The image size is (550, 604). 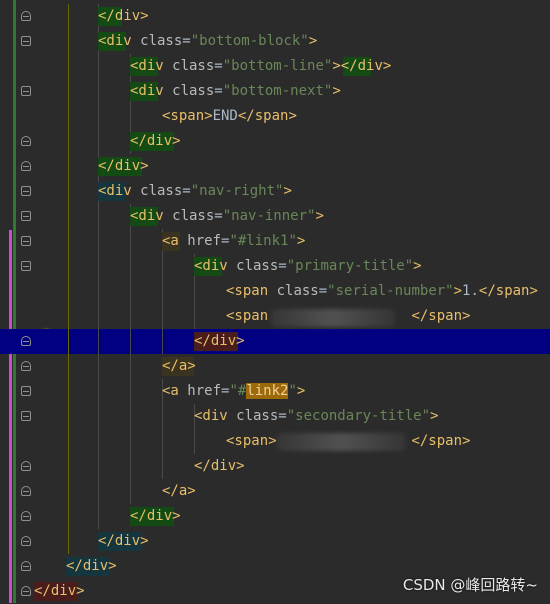 I want to click on code-line: <div class="secondary-title">, so click(x=275, y=416).